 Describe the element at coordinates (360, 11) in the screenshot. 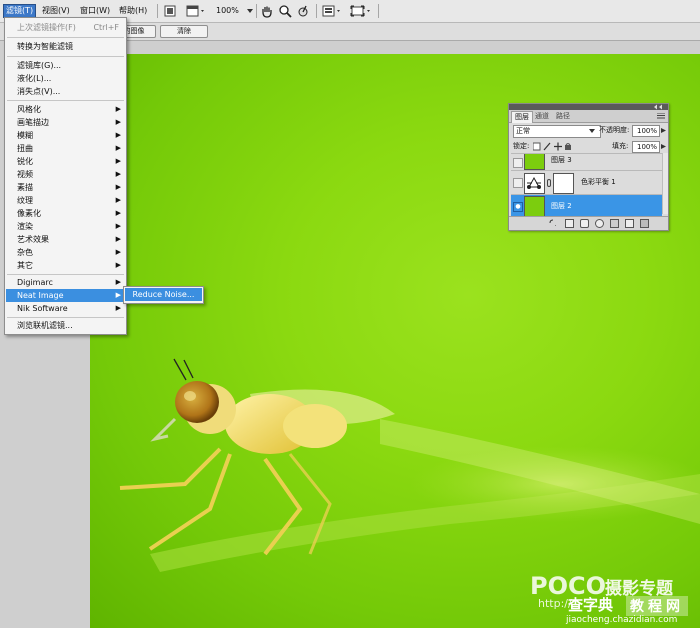

I see `screen-mode-icon` at that location.